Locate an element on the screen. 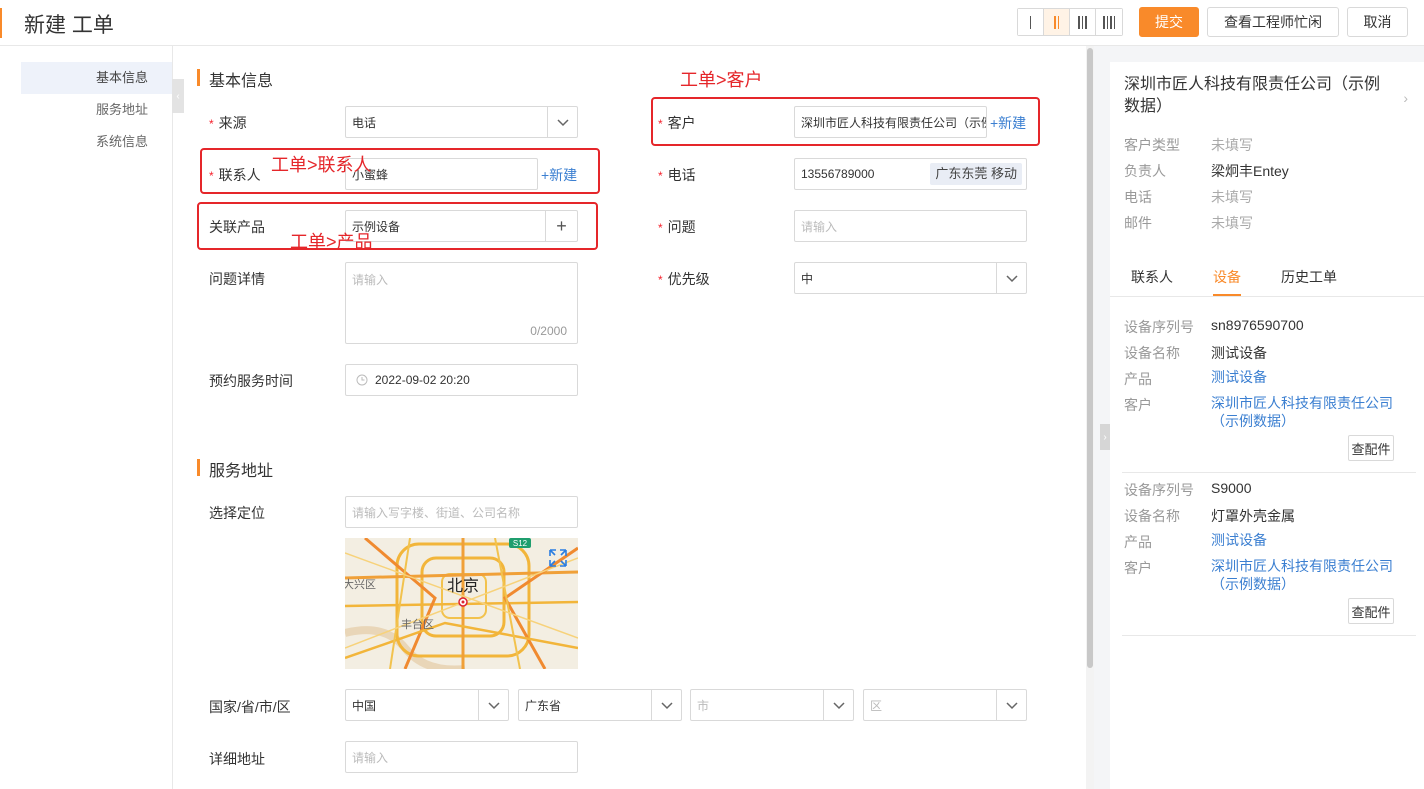  device-serial: sn8976590700 is located at coordinates (1257, 325).